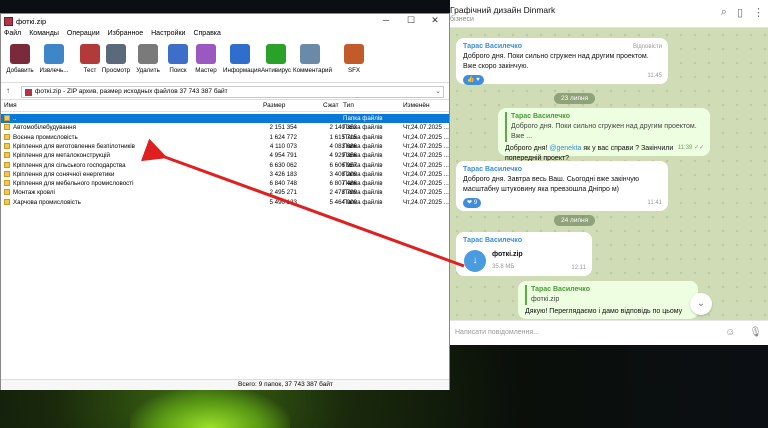  What do you see at coordinates (283, 193) in the screenshot?
I see `cell-size: 2 495 271` at bounding box center [283, 193].